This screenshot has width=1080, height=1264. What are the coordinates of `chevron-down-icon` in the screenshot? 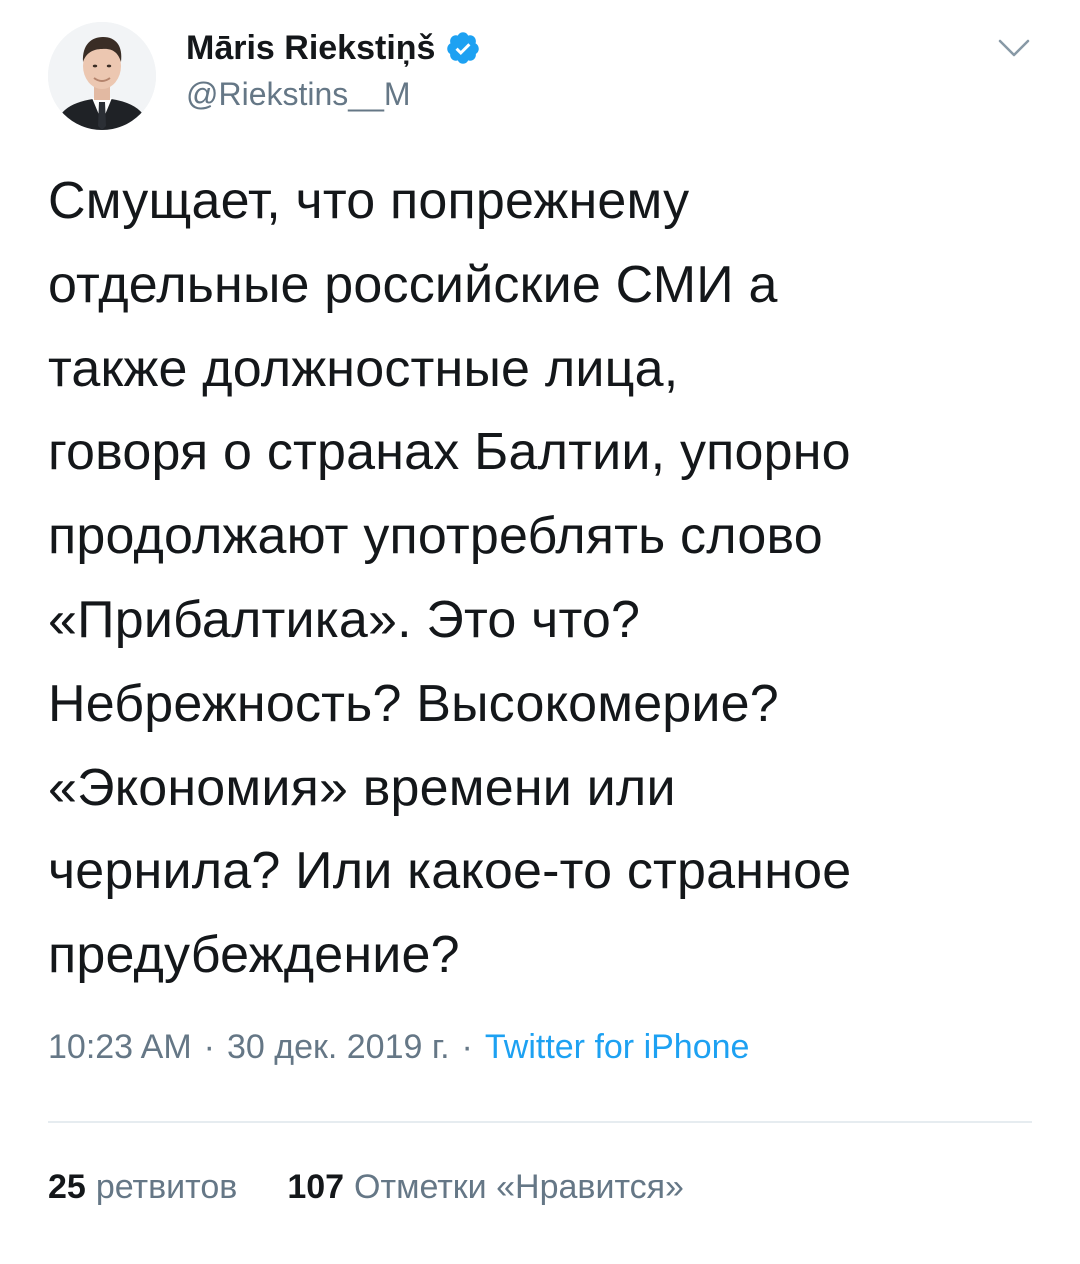 It's located at (1014, 48).